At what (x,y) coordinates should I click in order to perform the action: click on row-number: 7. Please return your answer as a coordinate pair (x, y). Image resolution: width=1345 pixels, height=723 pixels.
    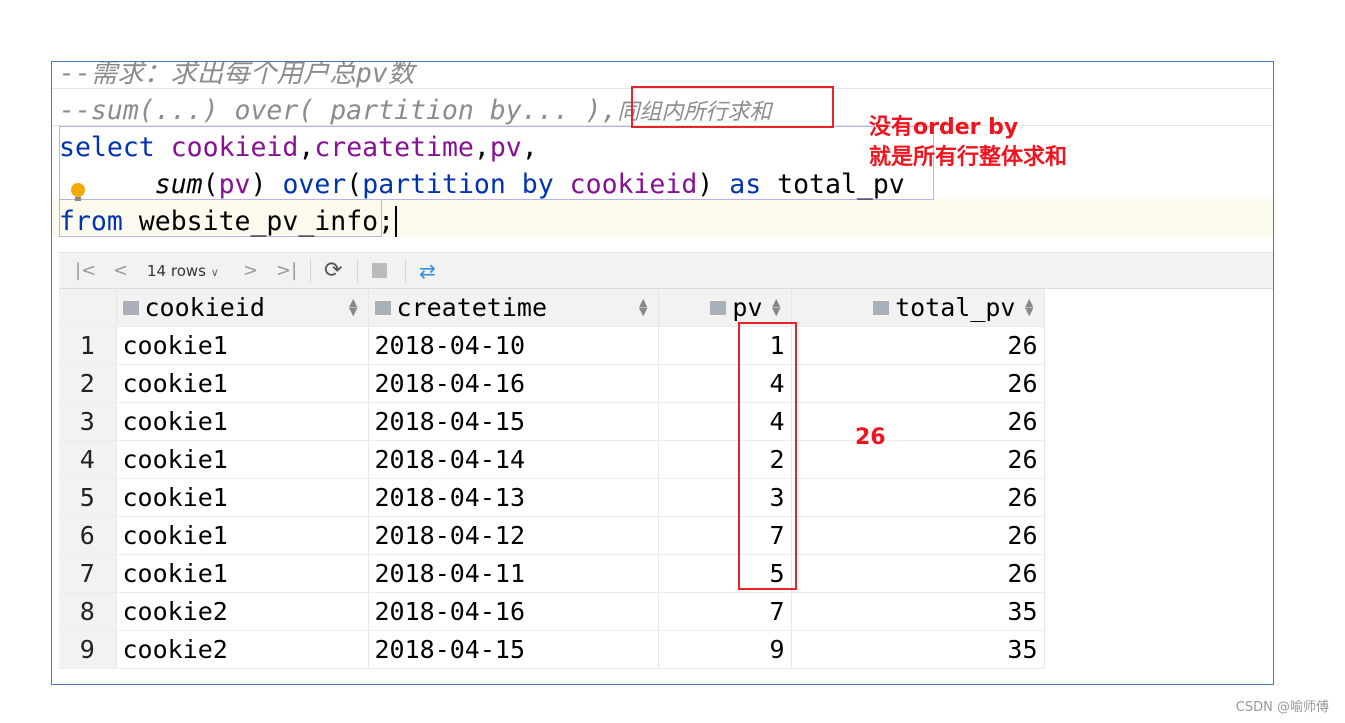
    Looking at the image, I should click on (88, 573).